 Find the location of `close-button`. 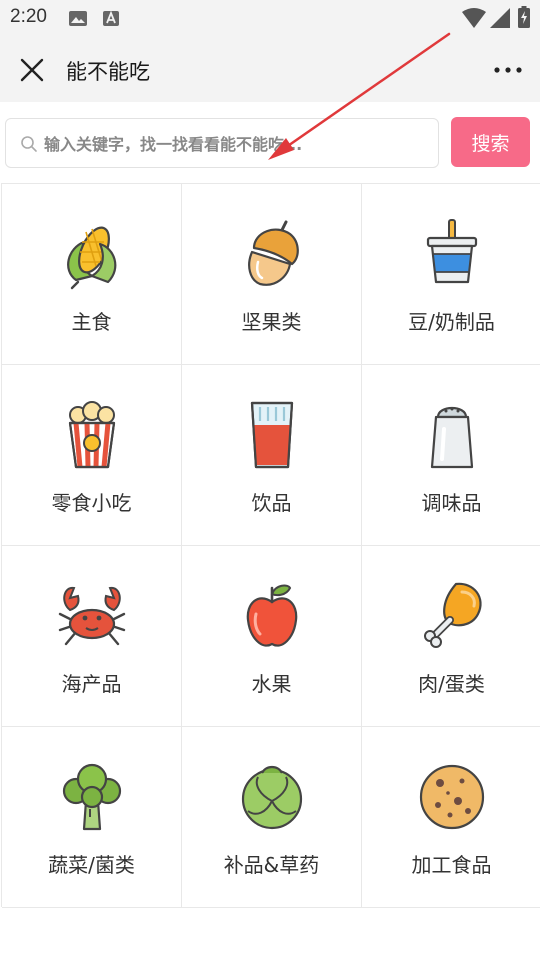

close-button is located at coordinates (32, 70).